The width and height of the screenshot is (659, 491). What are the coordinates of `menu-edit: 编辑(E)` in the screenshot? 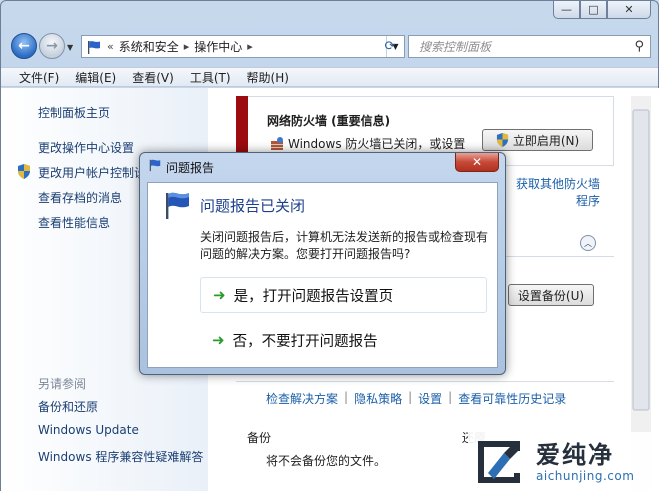 It's located at (95, 77).